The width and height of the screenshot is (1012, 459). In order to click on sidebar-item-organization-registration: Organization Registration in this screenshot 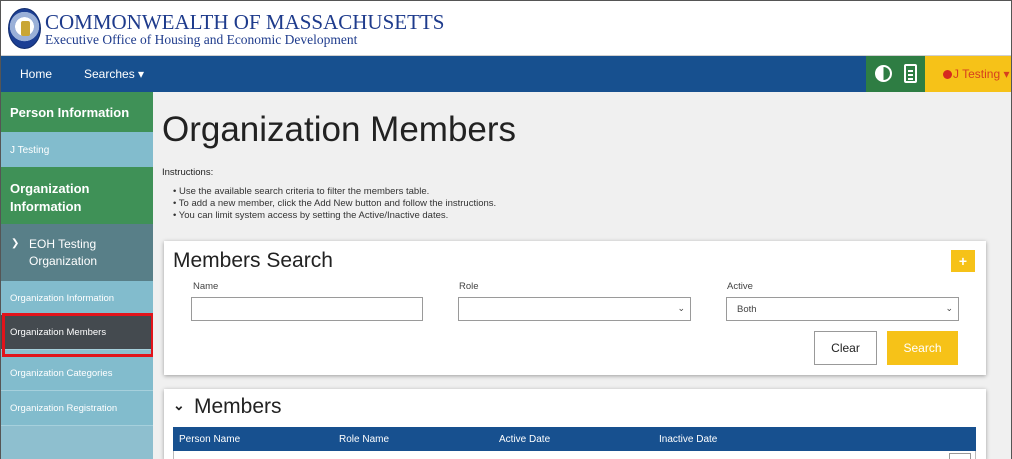, I will do `click(77, 408)`.